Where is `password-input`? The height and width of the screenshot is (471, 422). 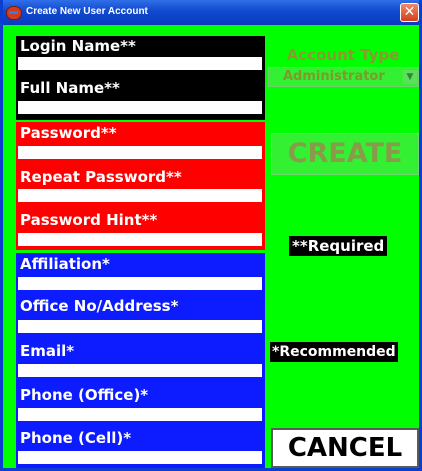
password-input is located at coordinates (140, 152).